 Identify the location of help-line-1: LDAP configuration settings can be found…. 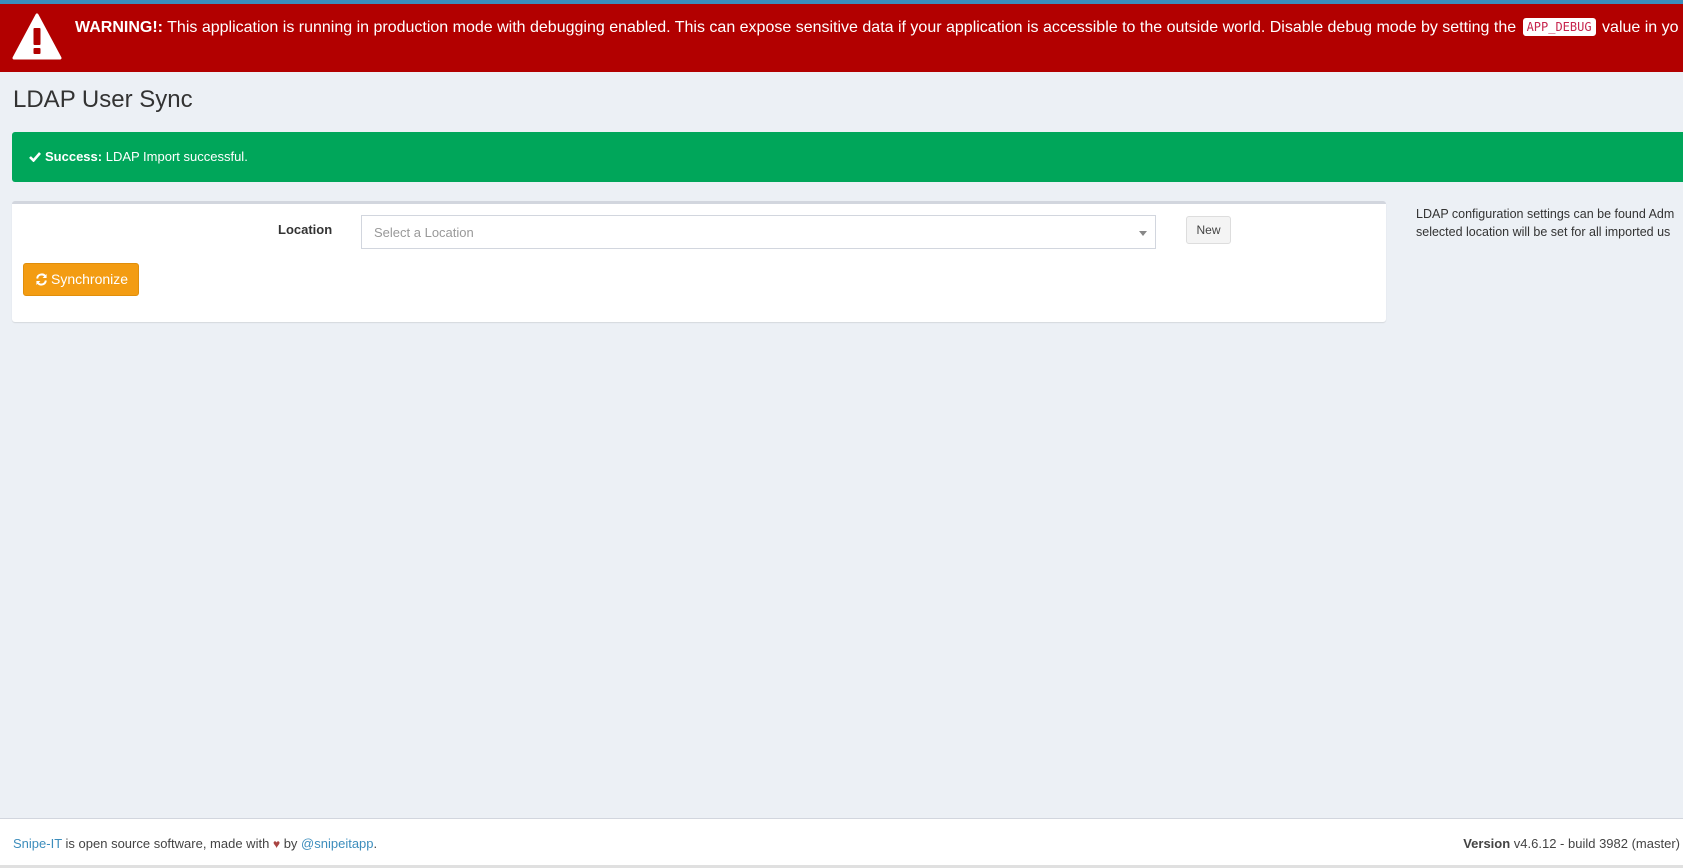
(1545, 214).